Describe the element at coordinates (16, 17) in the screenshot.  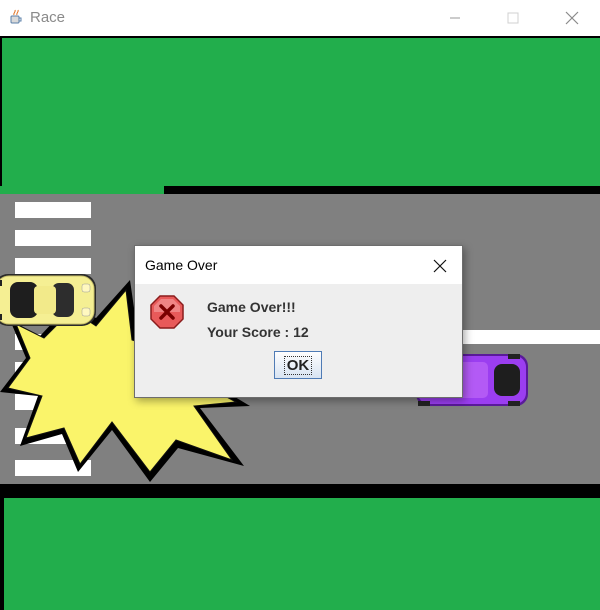
I see `java-cup-icon` at that location.